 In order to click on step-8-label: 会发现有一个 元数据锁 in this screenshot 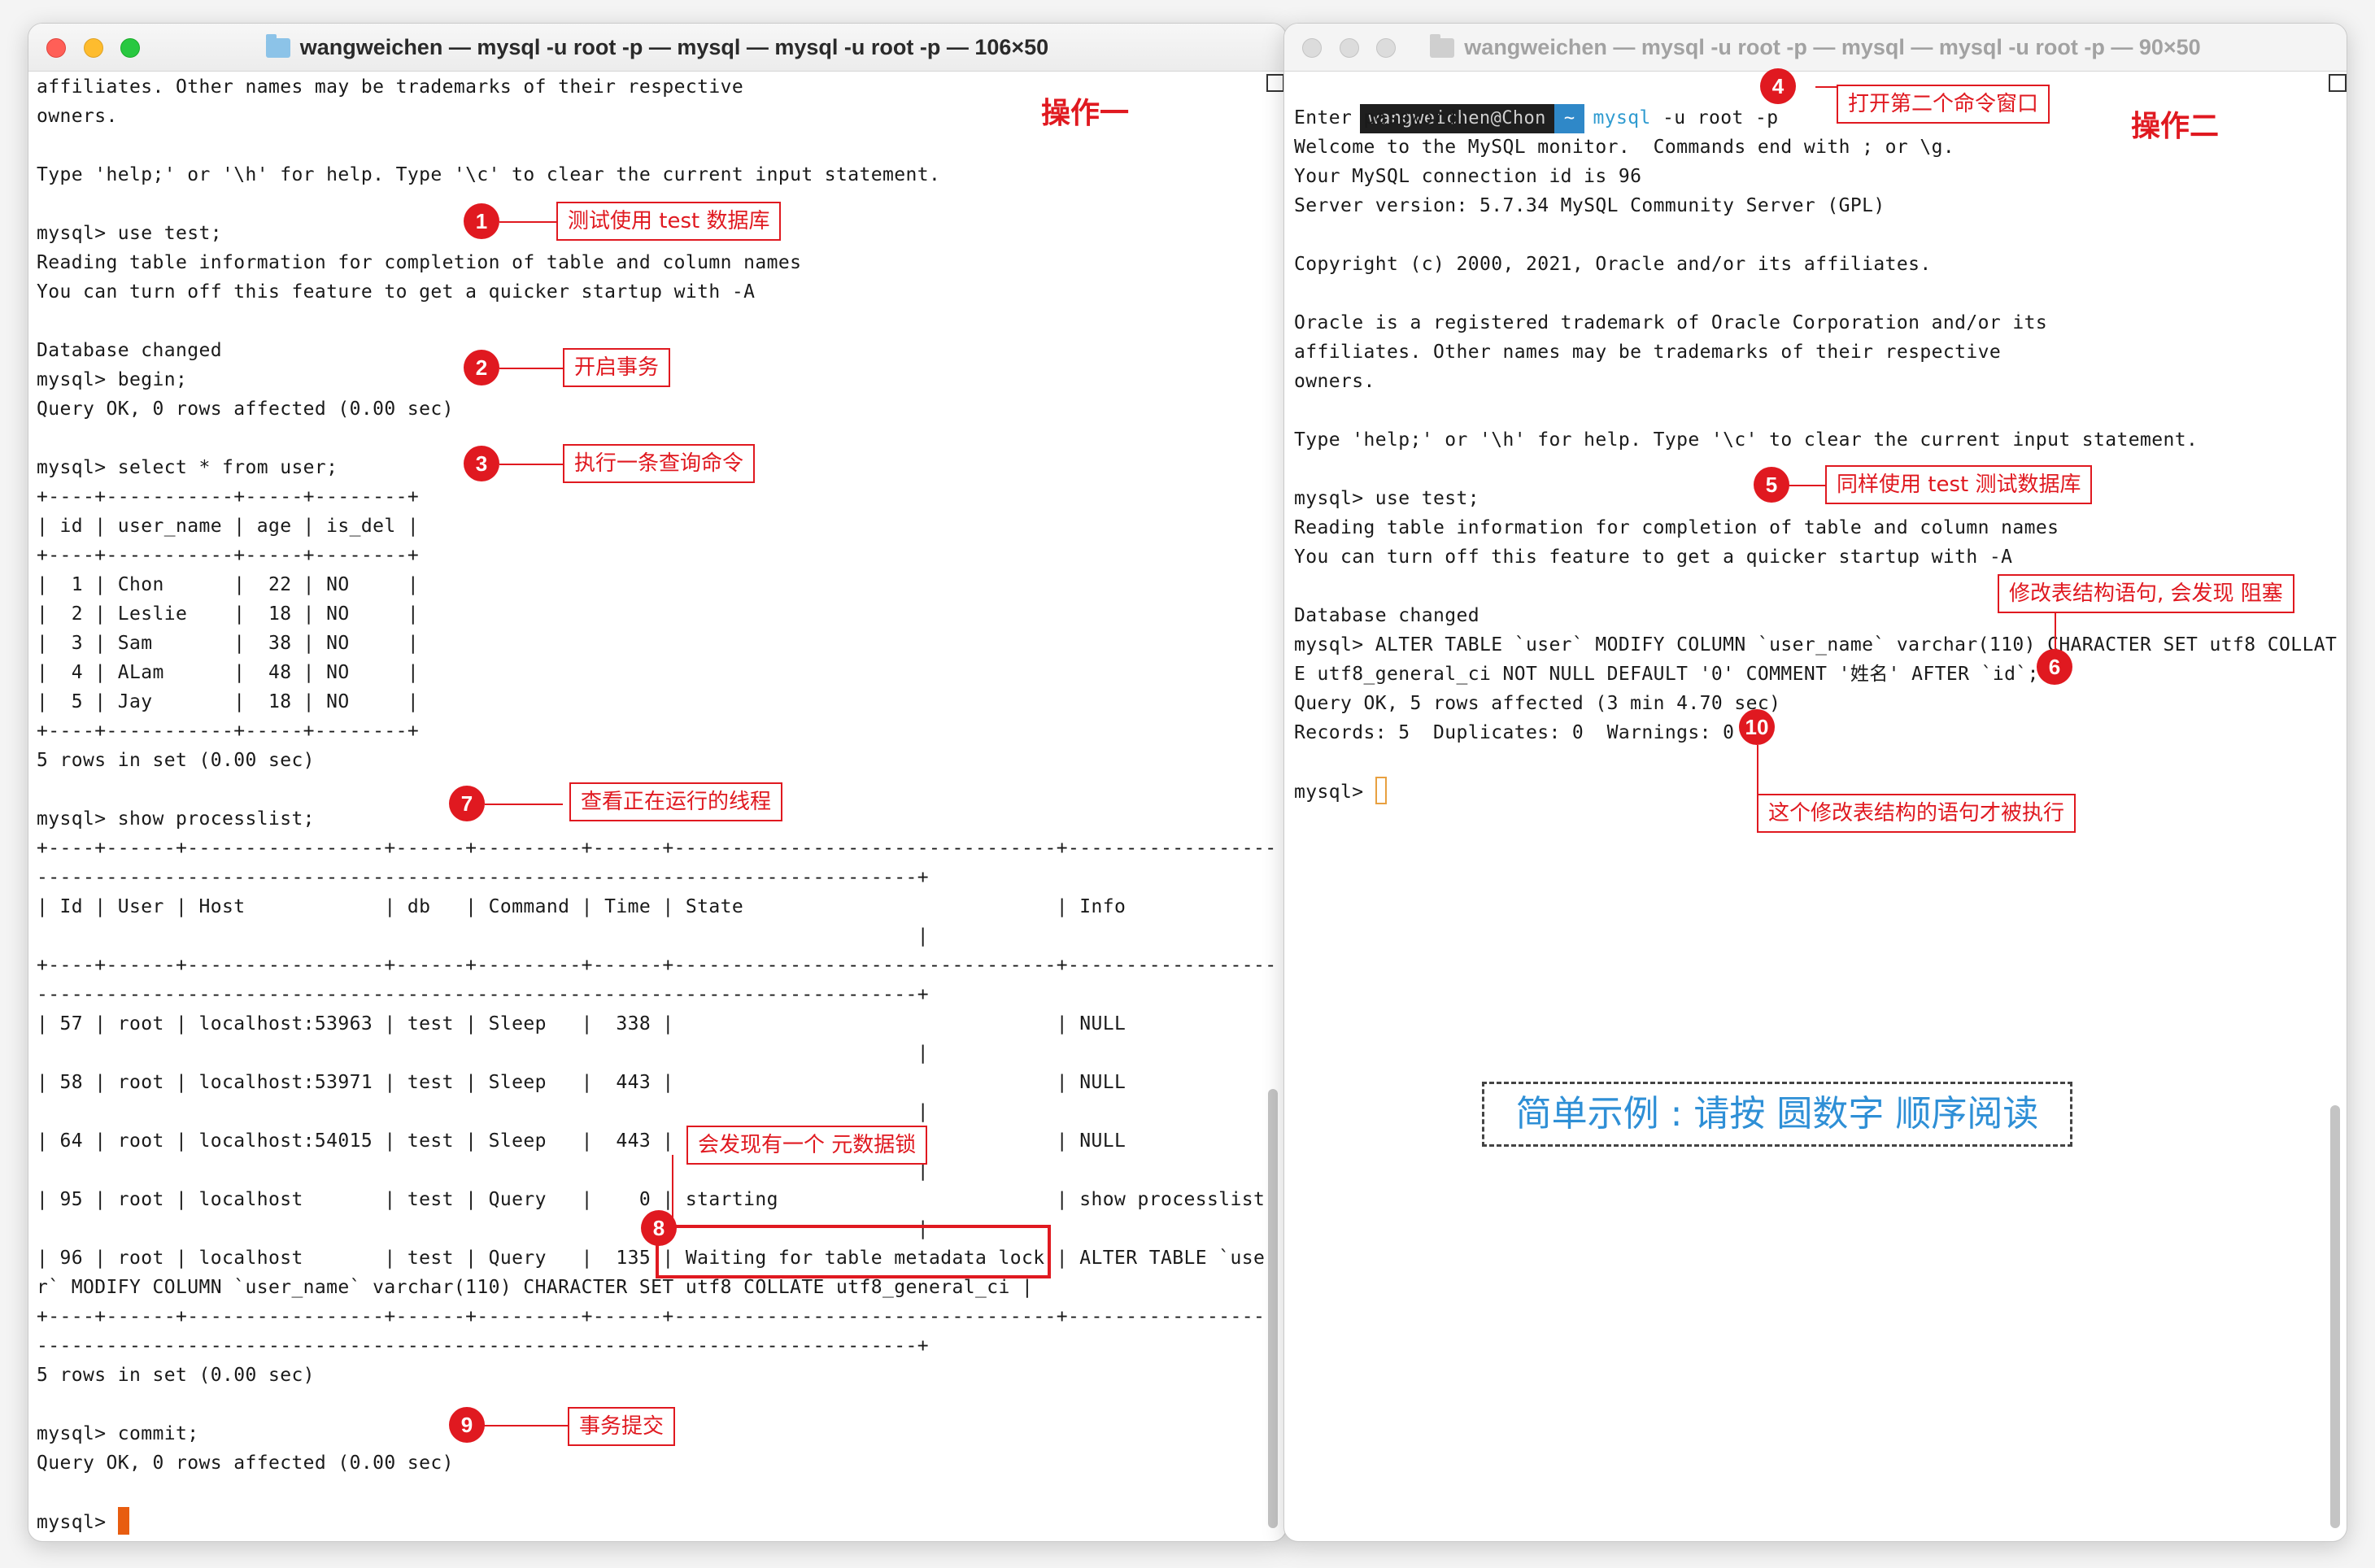, I will do `click(807, 1145)`.